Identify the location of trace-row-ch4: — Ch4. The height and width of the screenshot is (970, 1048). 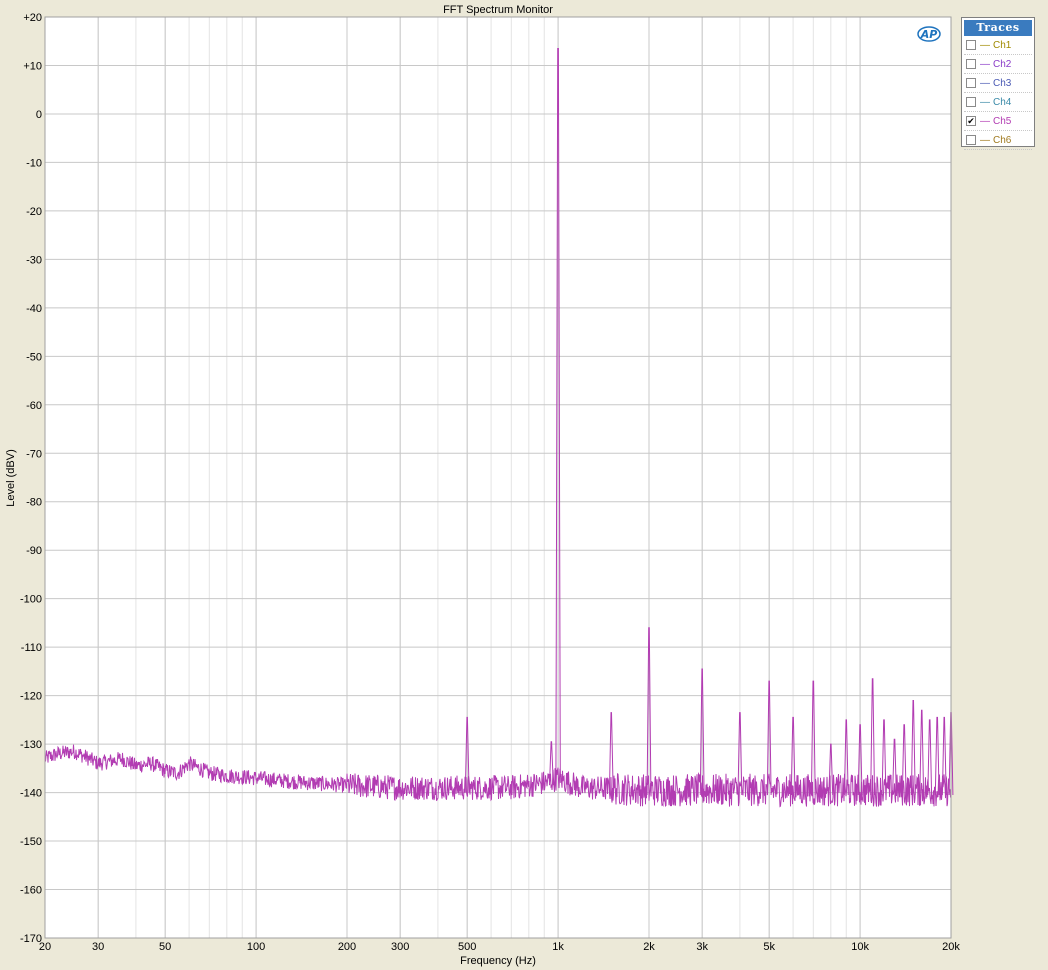
(998, 102).